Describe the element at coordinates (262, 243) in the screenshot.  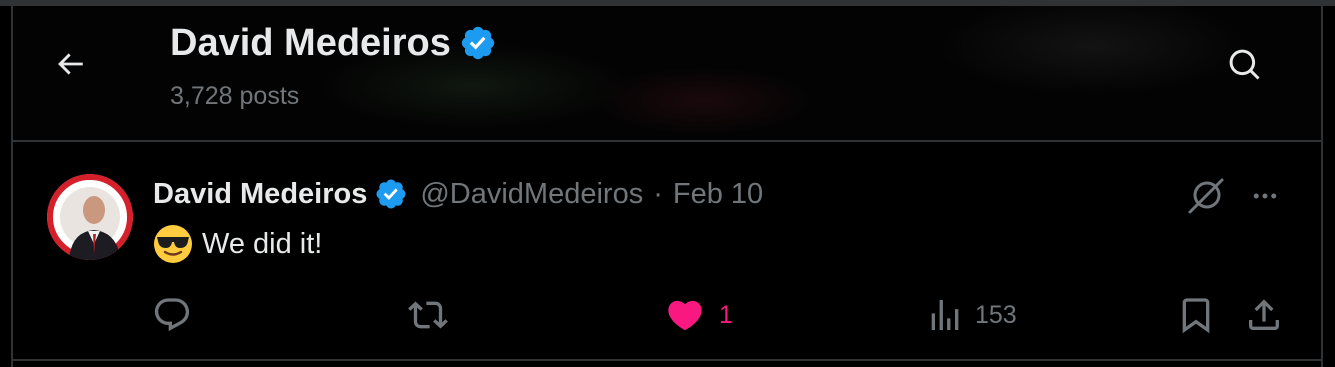
I see `tweet-text-content: We did it!` at that location.